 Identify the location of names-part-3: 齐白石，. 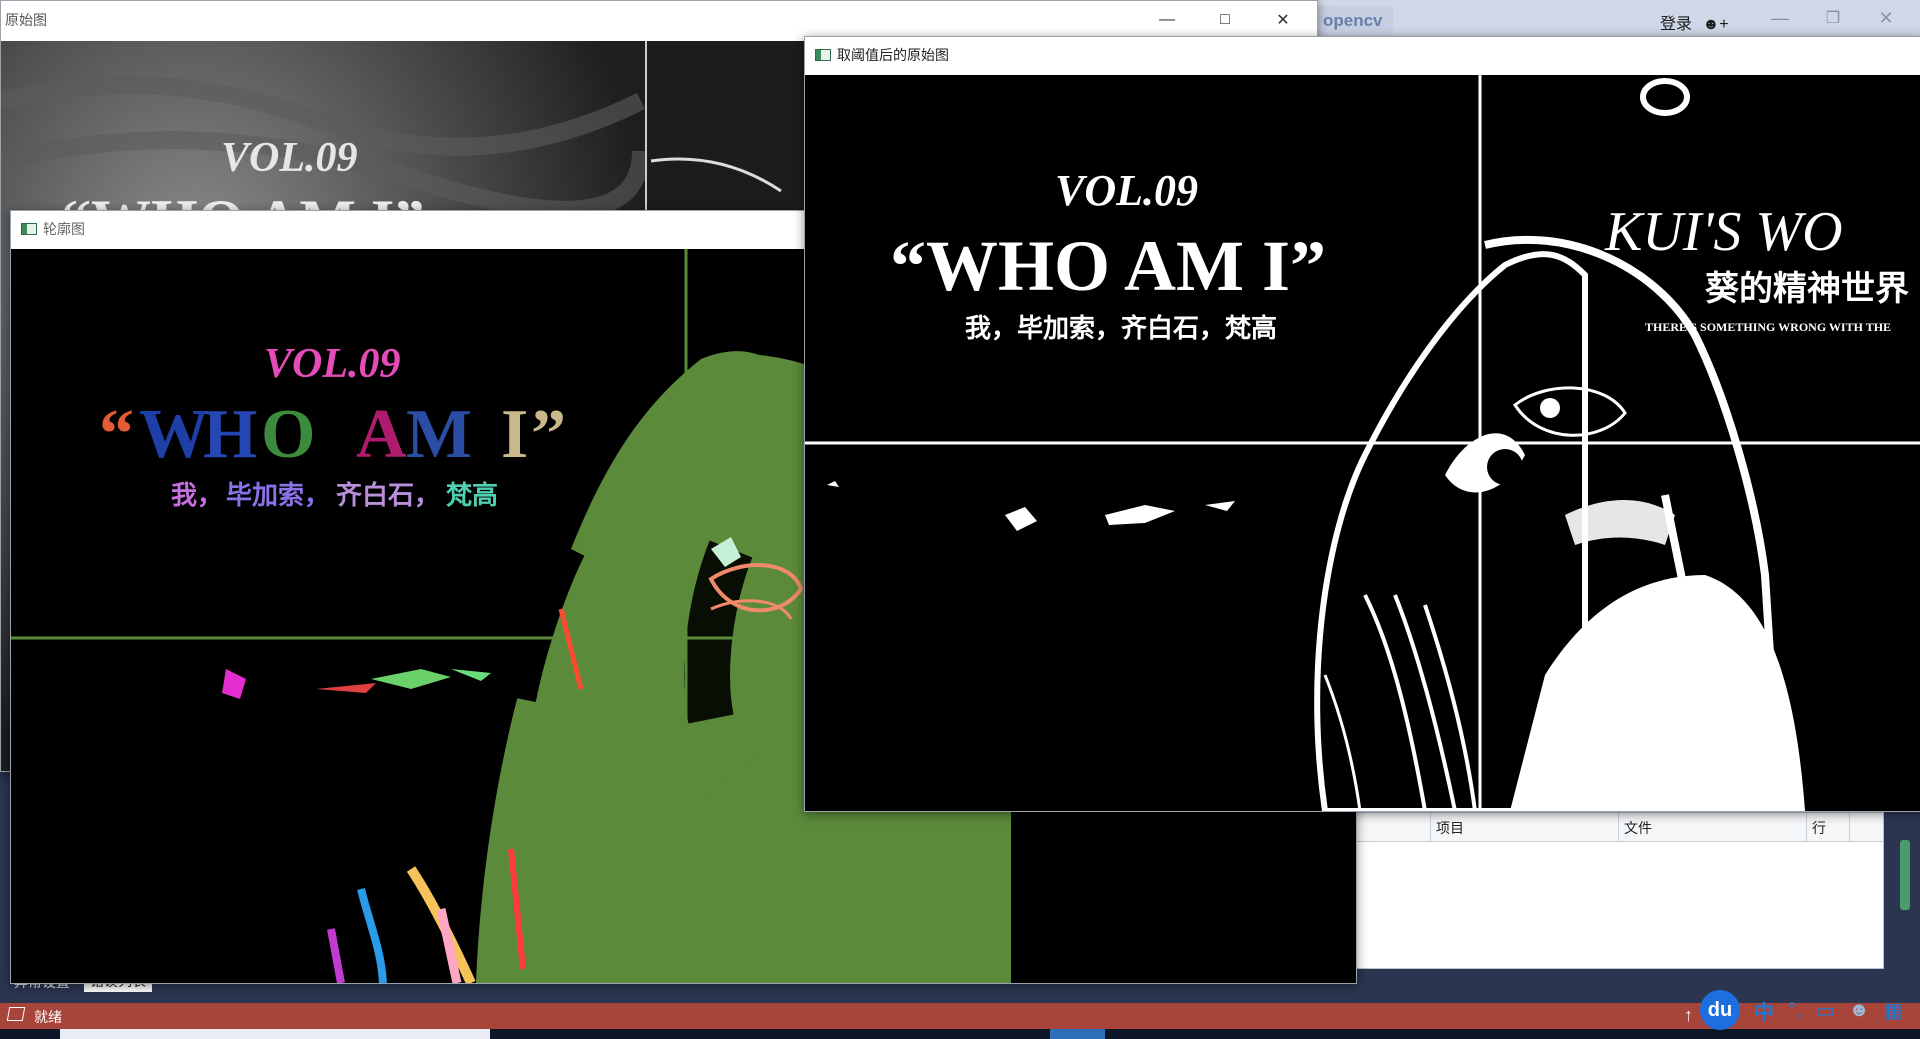
(388, 495).